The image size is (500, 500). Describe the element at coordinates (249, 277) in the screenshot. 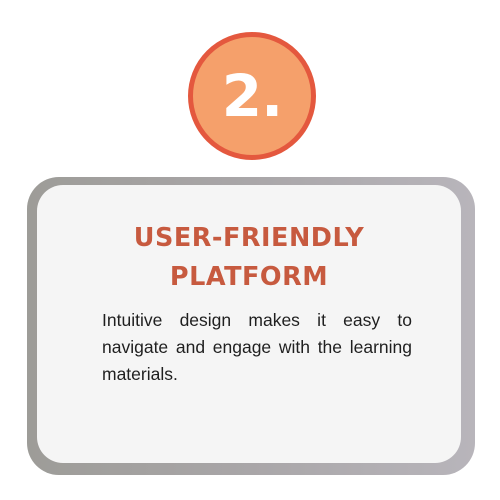

I see `feature-title-line-2: PLATFORM` at that location.